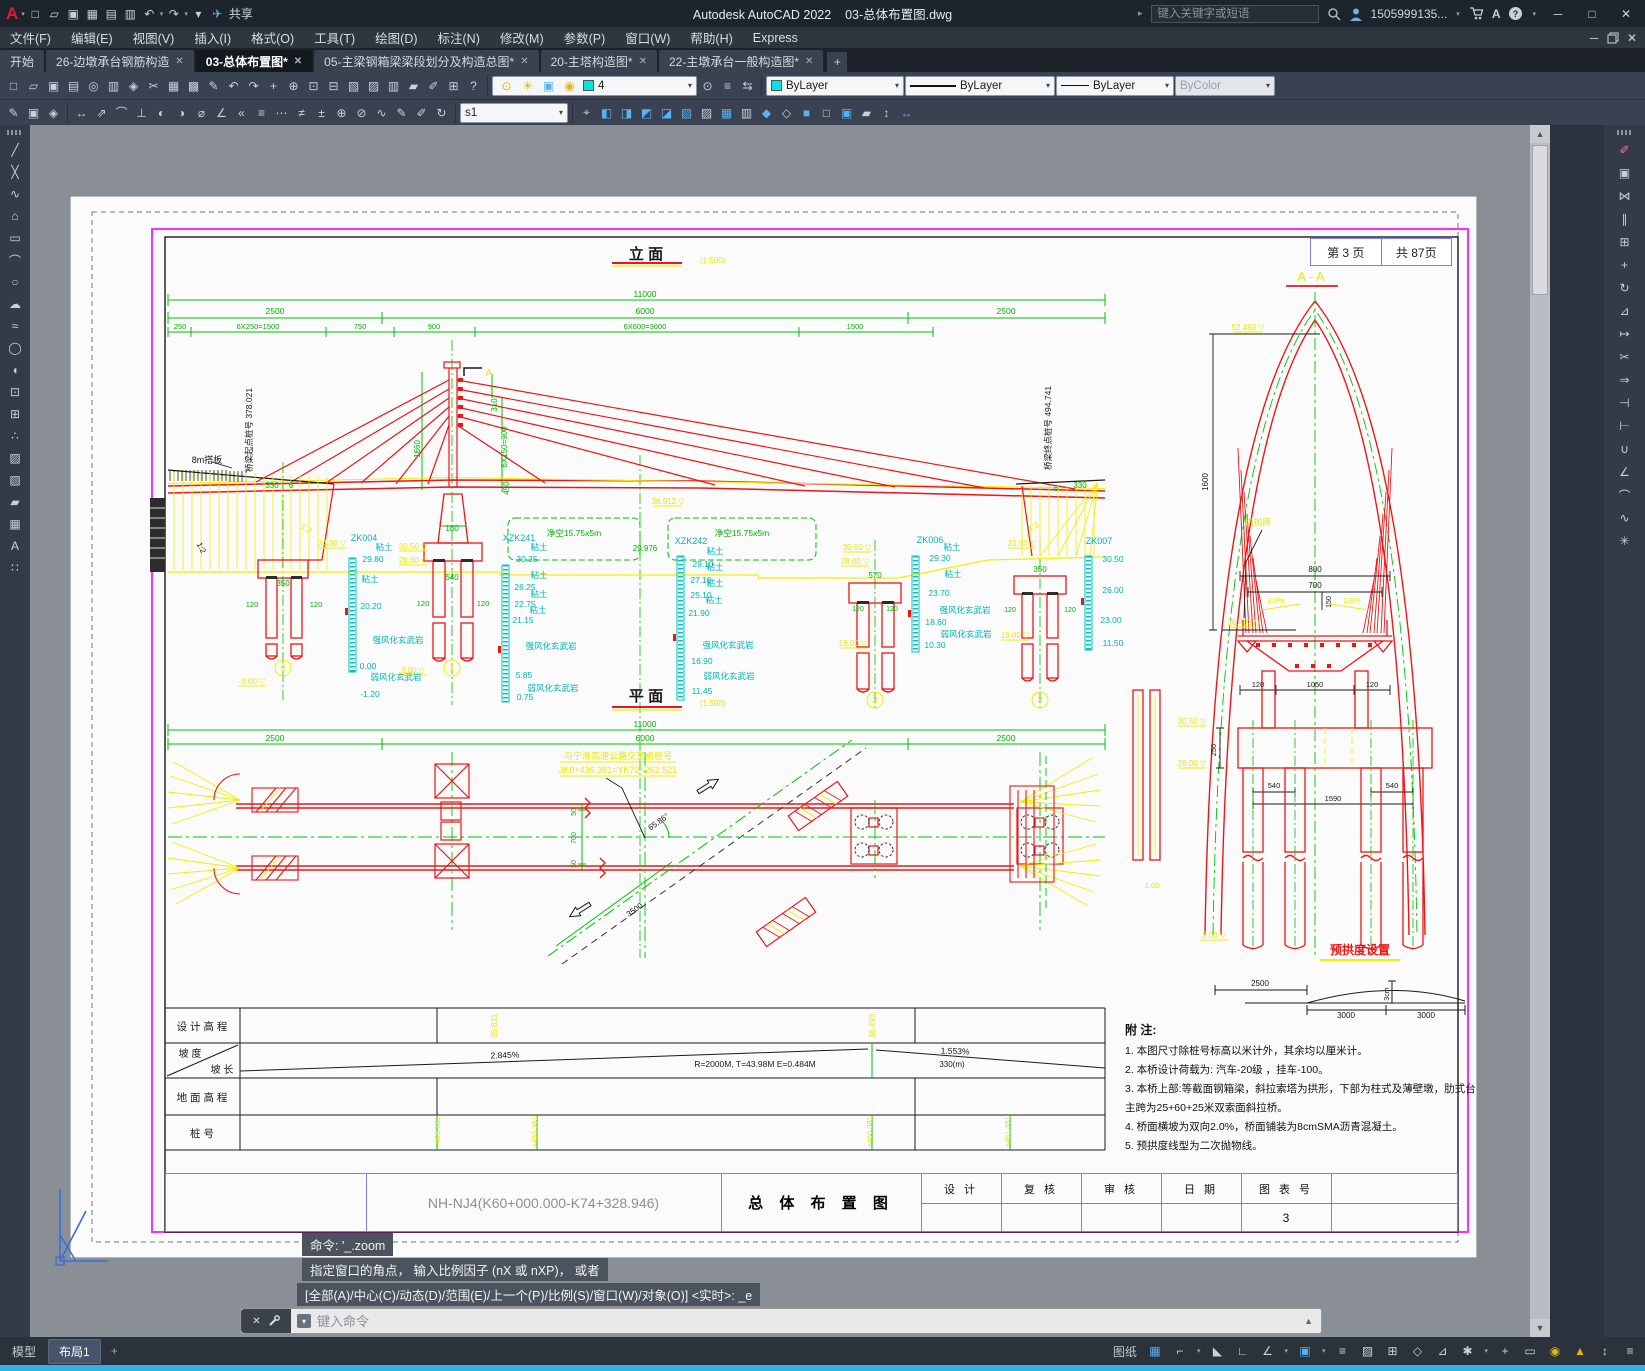 This screenshot has width=1645, height=1371. I want to click on command-line-bar: ✕ ▾ ▲, so click(781, 1321).